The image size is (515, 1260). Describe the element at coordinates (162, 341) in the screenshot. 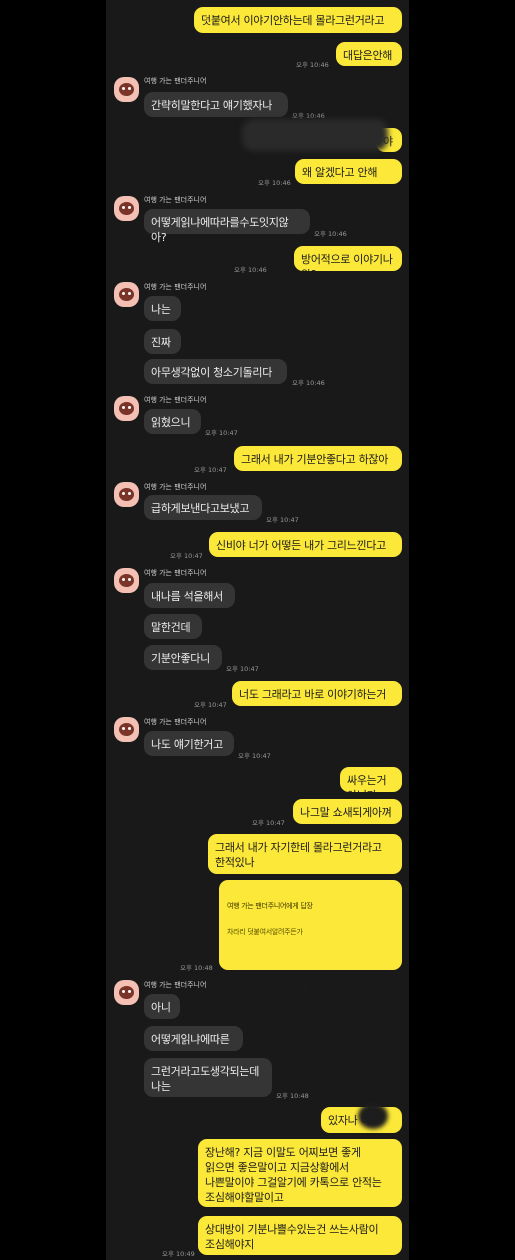

I see `their-message: 진짜` at that location.